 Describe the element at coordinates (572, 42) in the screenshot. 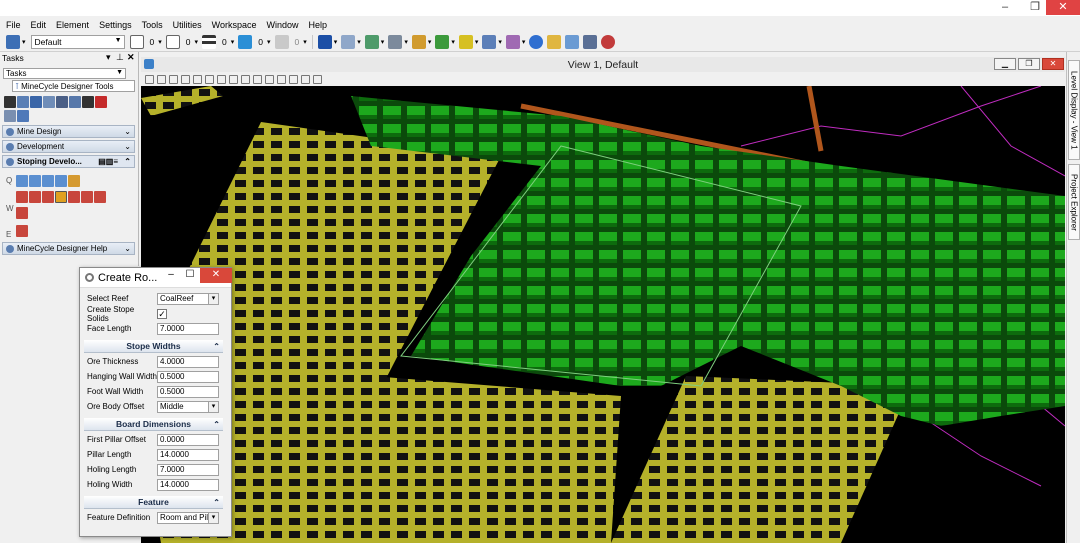

I see `cells-icon` at that location.